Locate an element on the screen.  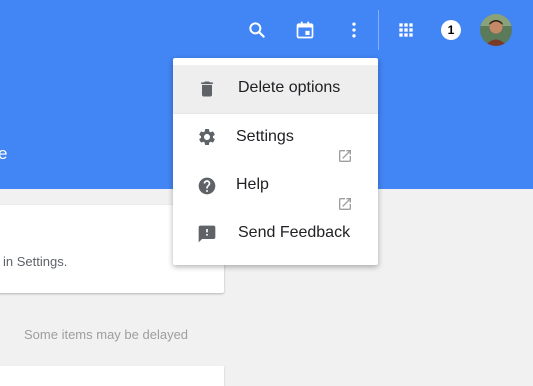
search-icon is located at coordinates (257, 30).